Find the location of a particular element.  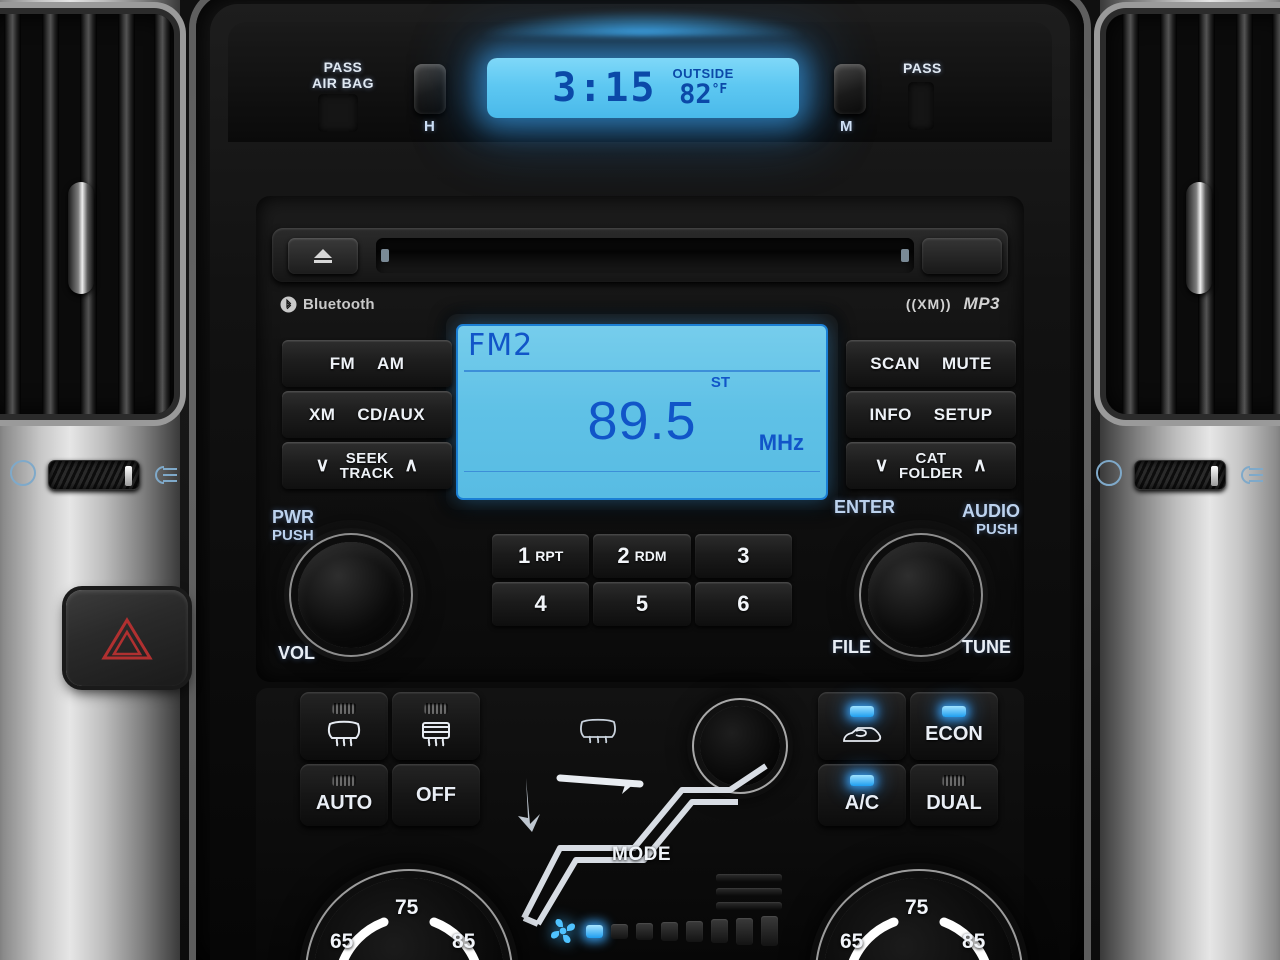

pass-indicator-lamp is located at coordinates (921, 106).